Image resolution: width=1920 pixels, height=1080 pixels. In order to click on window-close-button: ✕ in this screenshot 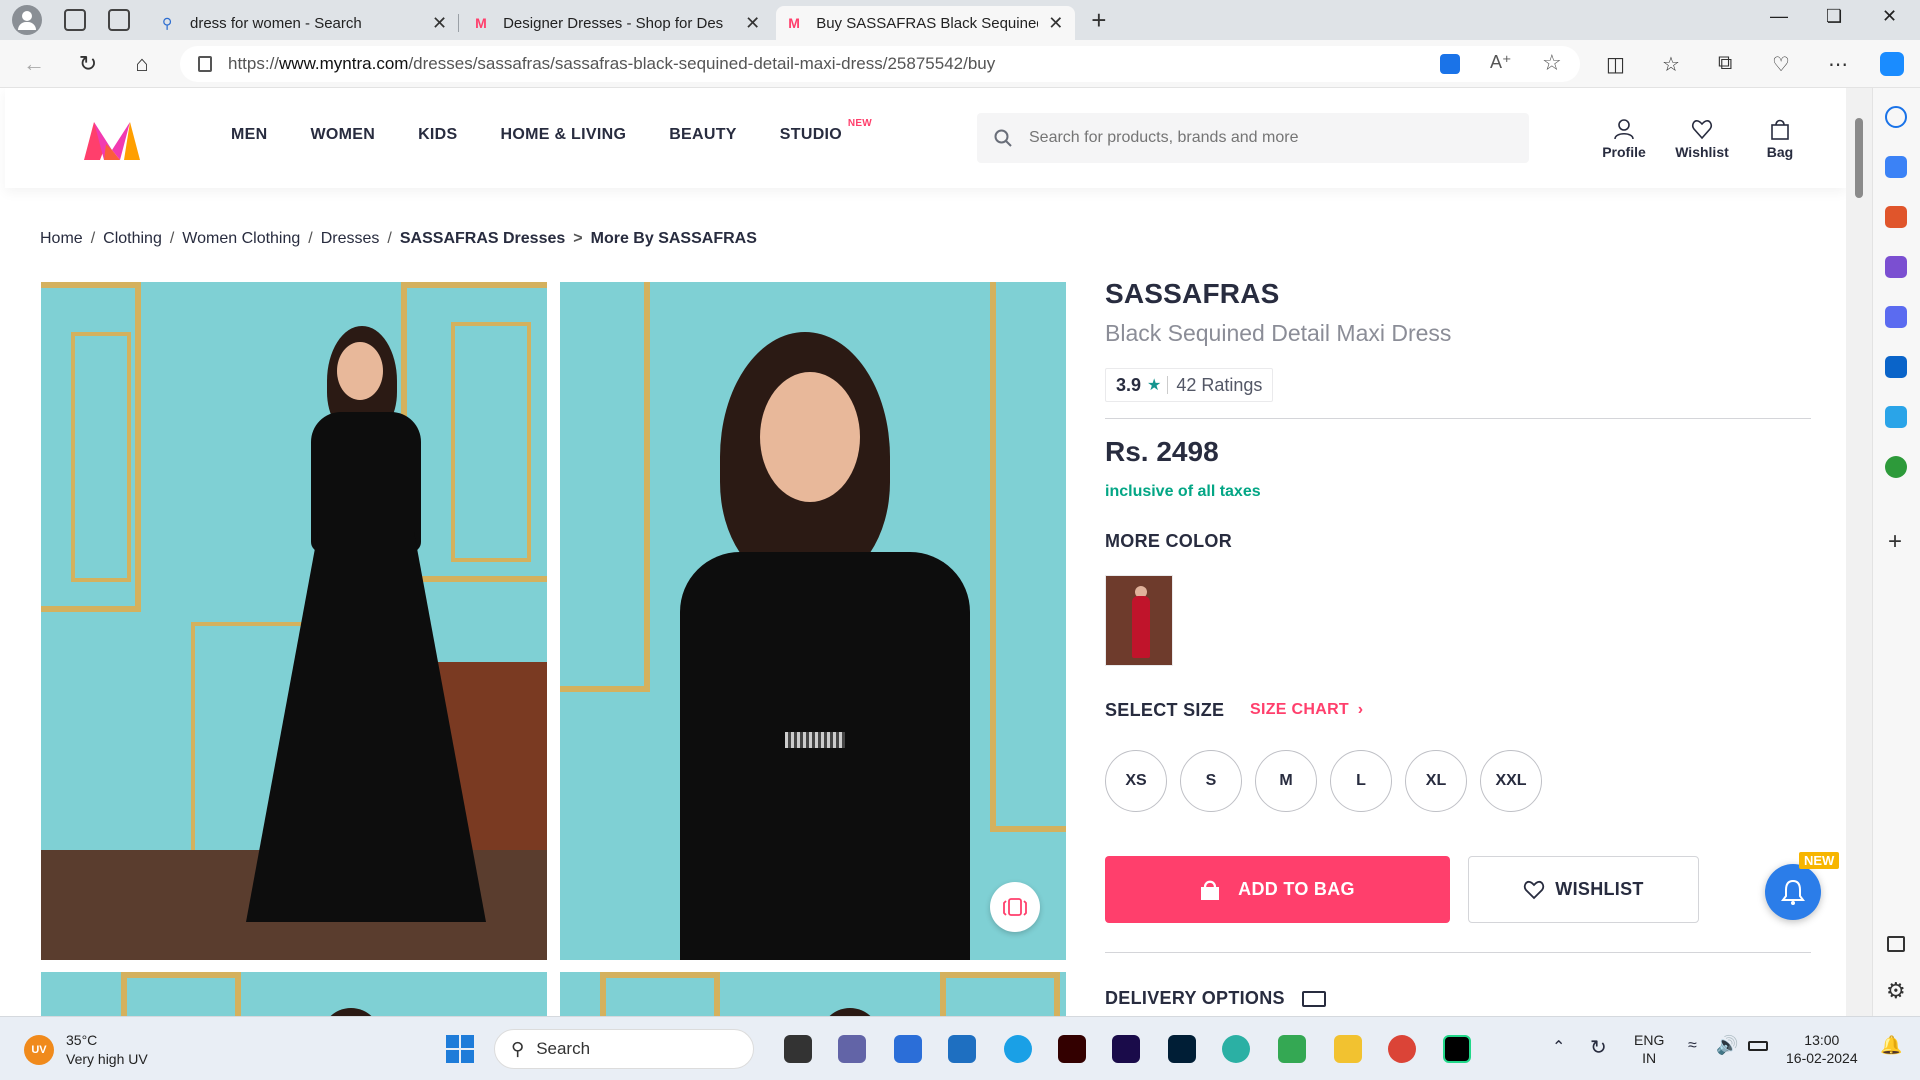, I will do `click(1889, 16)`.